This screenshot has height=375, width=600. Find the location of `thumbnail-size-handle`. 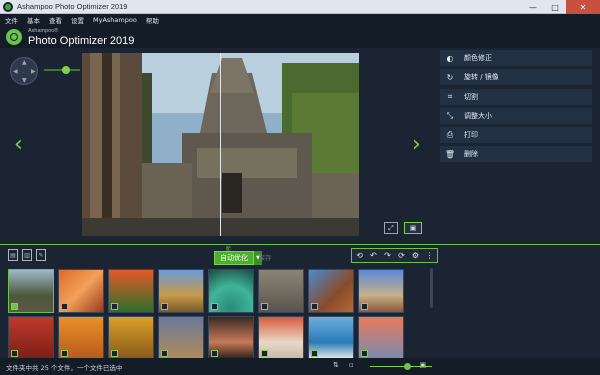

thumbnail-size-handle is located at coordinates (407, 366).